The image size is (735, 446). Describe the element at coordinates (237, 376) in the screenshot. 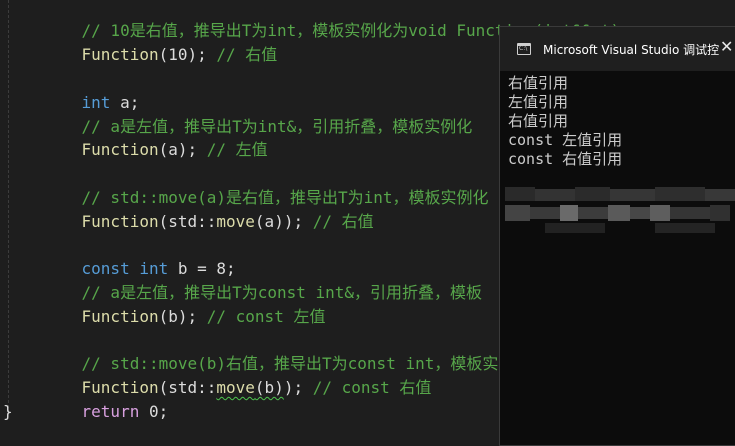

I see `code-line: Function(std::move(b)); // const 右值` at that location.